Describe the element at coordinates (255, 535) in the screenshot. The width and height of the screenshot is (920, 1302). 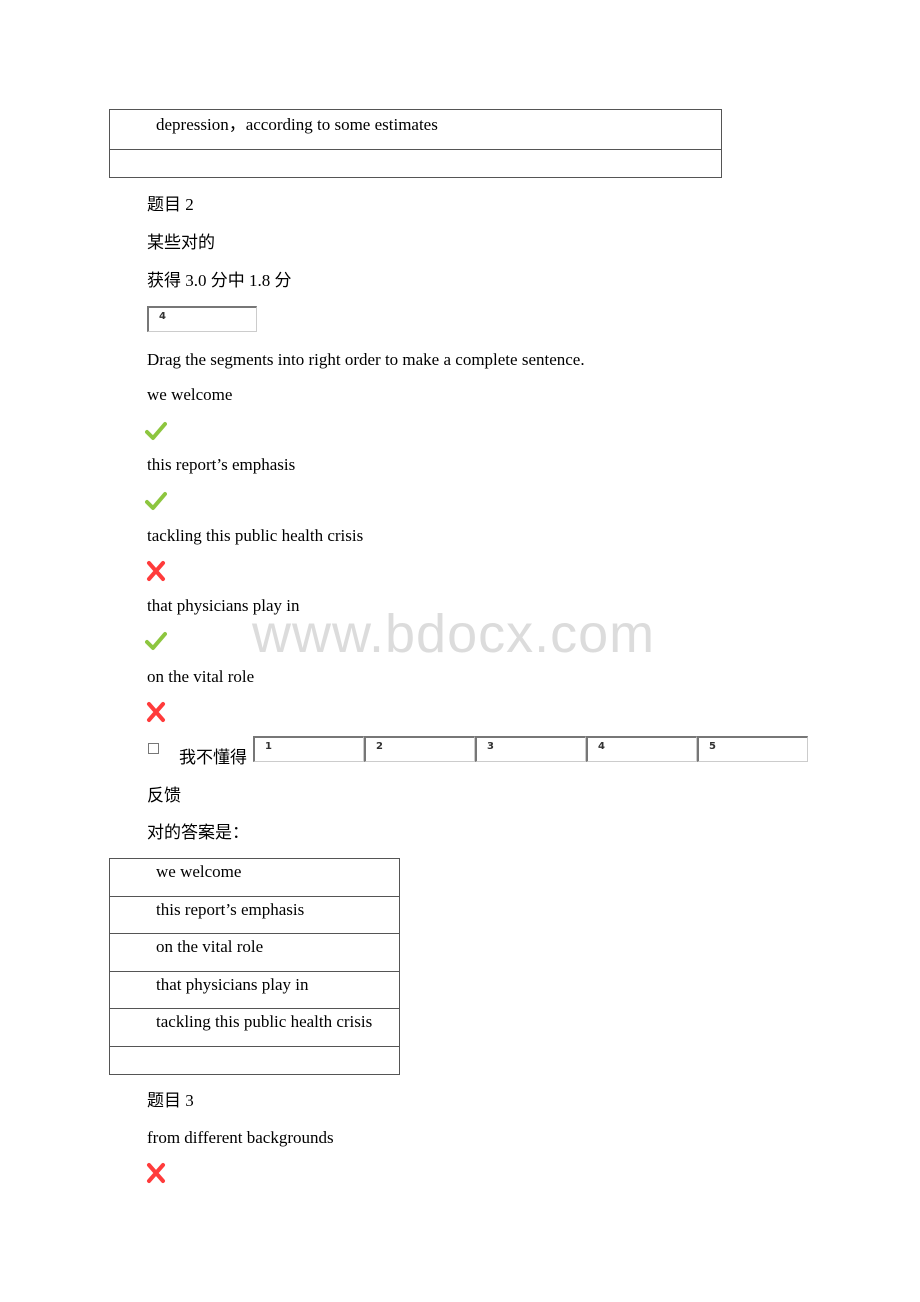
I see `segment-text: tackling this public health crisis` at that location.